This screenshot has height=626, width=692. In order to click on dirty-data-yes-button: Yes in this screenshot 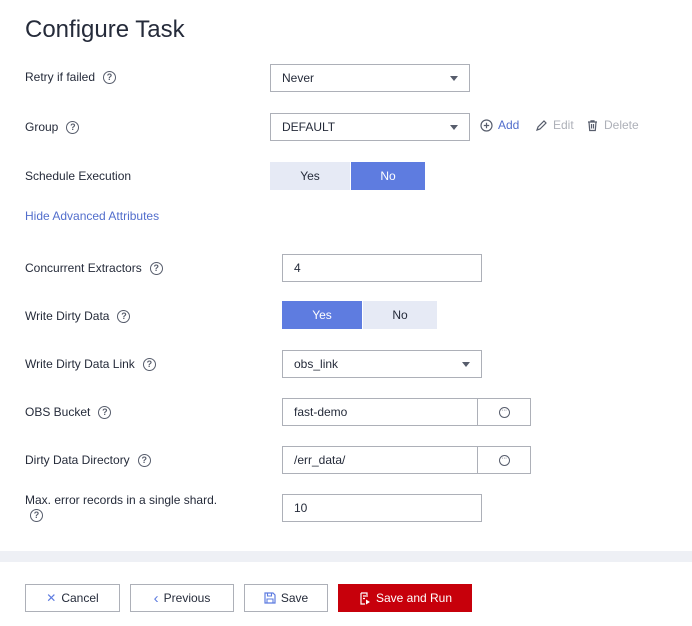, I will do `click(322, 315)`.